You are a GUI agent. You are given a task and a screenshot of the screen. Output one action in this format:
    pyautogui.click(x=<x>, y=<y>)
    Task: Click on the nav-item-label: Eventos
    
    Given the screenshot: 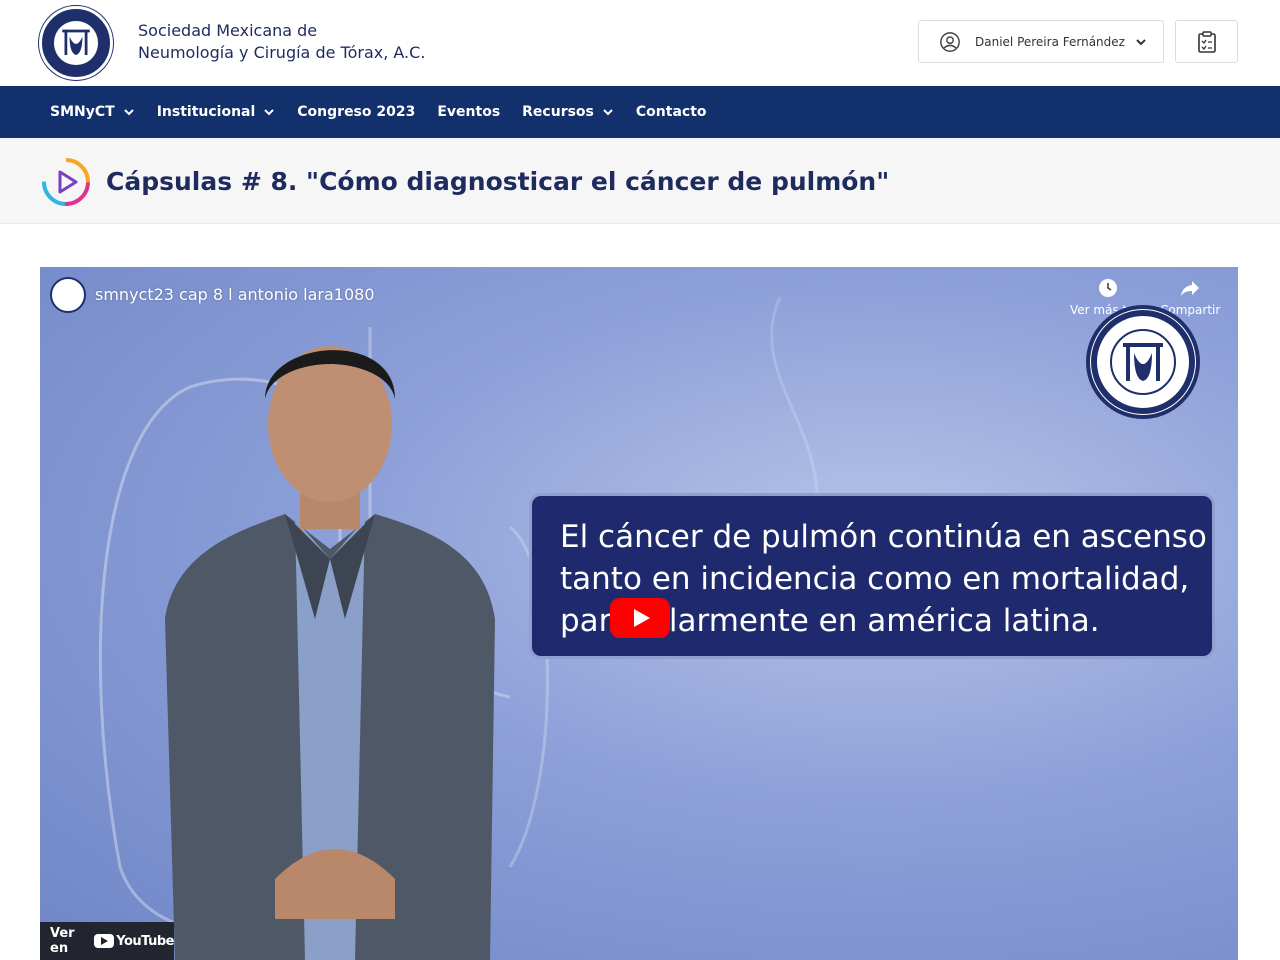 What is the action you would take?
    pyautogui.click(x=469, y=112)
    